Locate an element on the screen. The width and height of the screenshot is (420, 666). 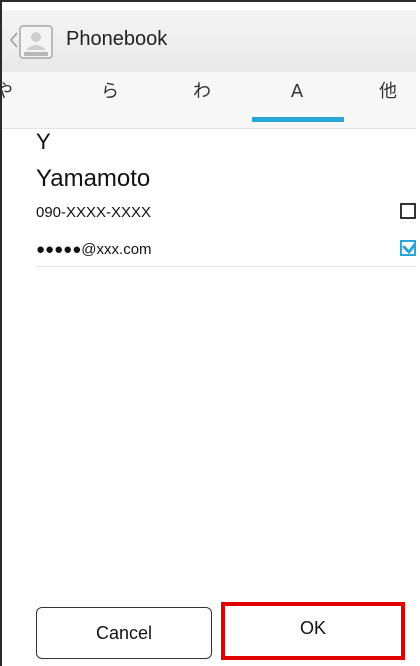
ok-button: OK is located at coordinates (313, 631).